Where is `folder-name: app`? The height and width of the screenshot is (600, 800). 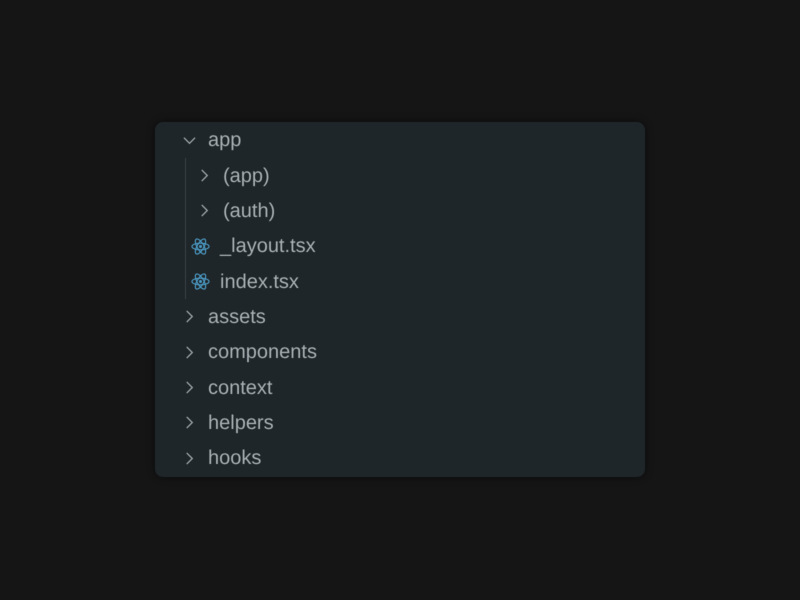 folder-name: app is located at coordinates (225, 140).